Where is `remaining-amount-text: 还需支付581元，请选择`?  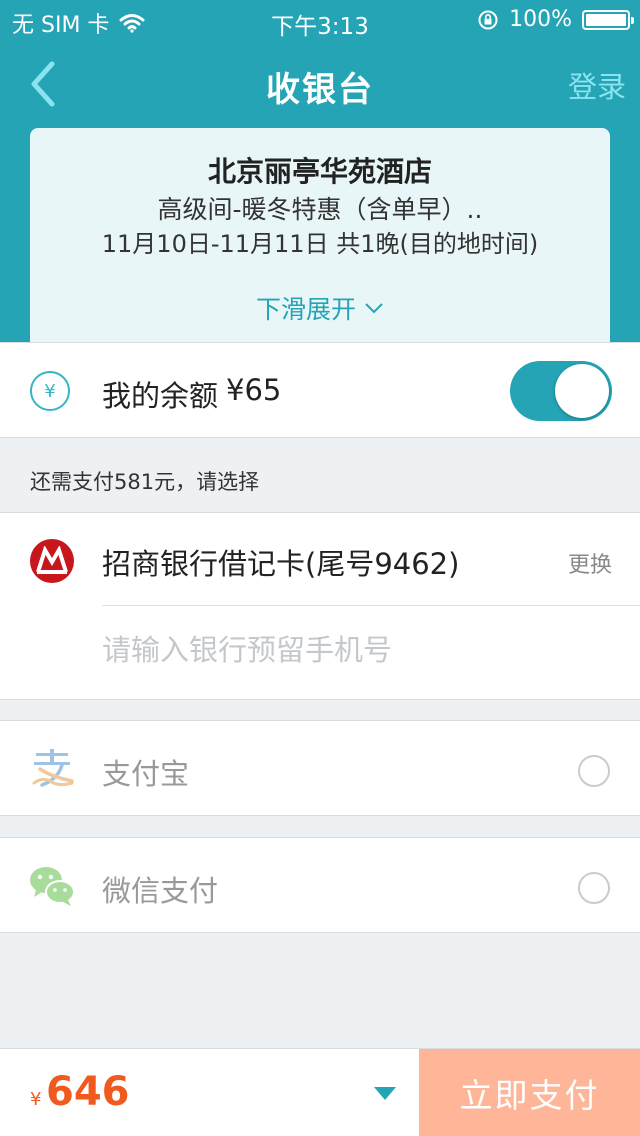
remaining-amount-text: 还需支付581元，请选择 is located at coordinates (145, 482).